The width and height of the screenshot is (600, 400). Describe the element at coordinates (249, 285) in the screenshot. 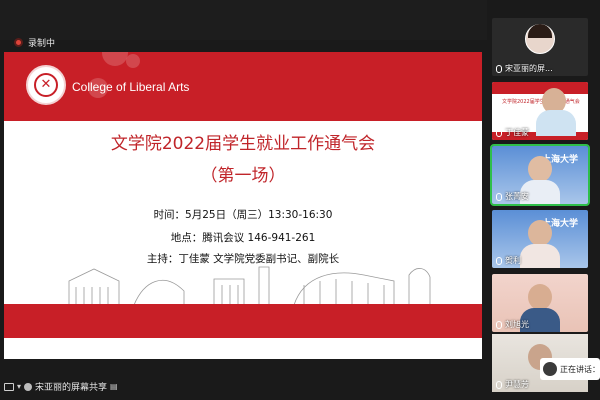

I see `campus-sketch-image` at that location.